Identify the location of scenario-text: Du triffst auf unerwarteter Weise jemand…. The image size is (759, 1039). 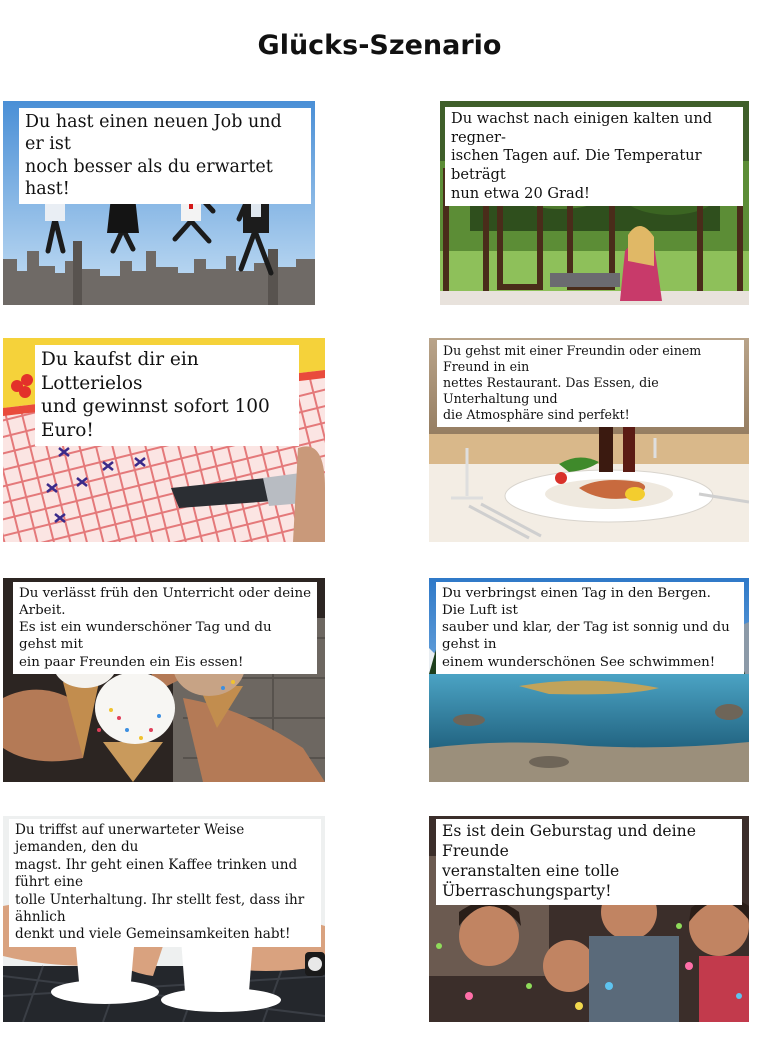
(165, 883).